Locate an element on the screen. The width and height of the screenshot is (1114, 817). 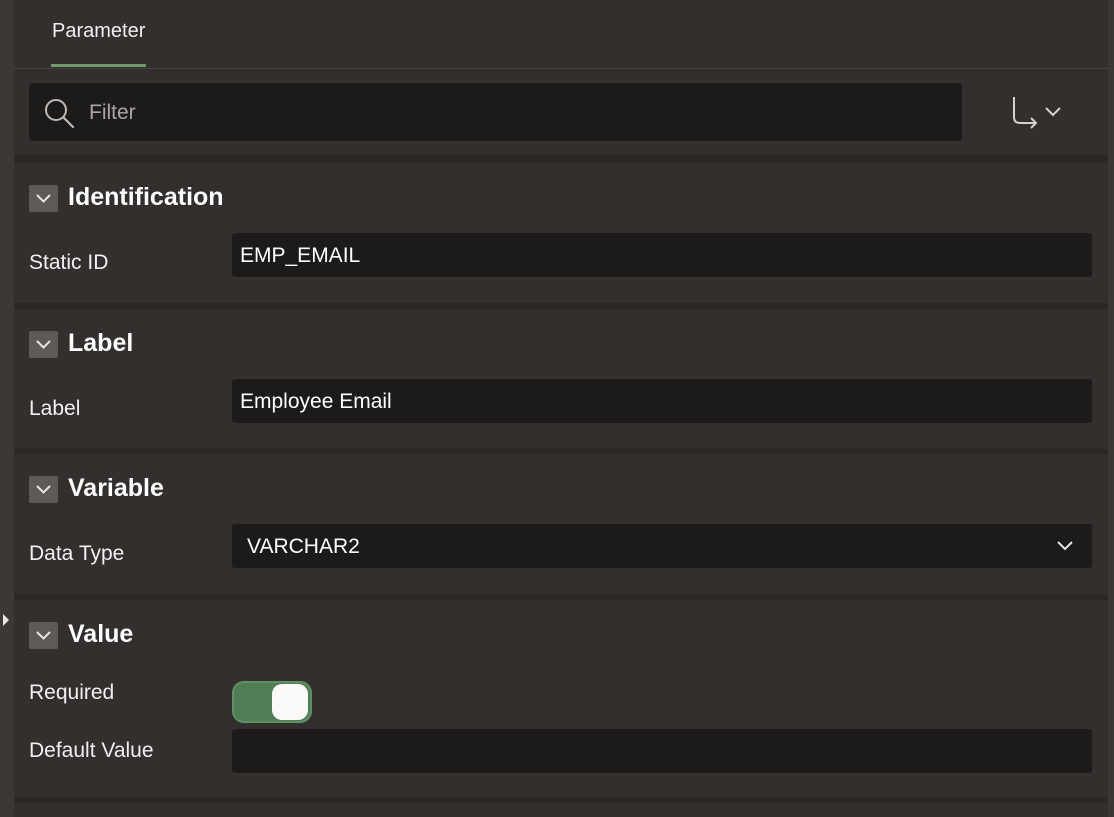
required-toggle is located at coordinates (272, 702).